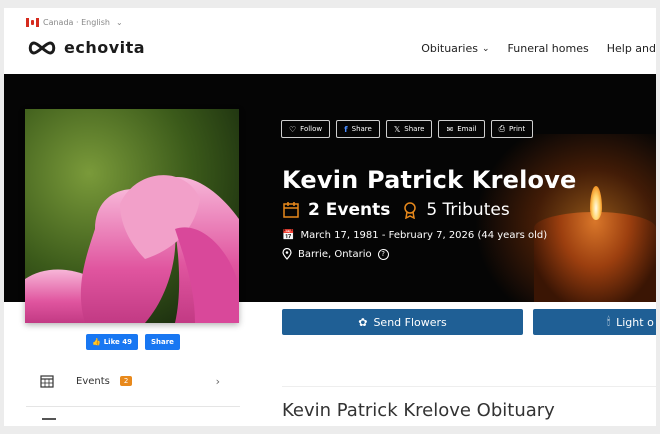  I want to click on x-icon: 𝕏, so click(397, 129).